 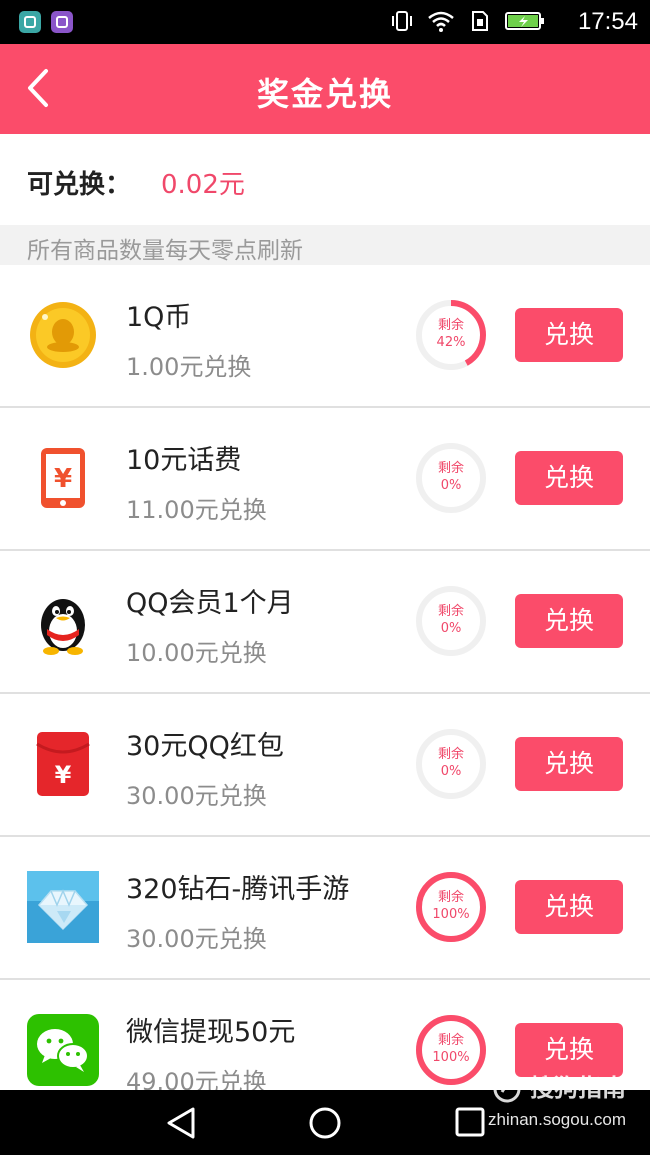 I want to click on list-item: QQ会员1个月 10.00元兑换 剩余 0% 兑换, so click(x=325, y=622).